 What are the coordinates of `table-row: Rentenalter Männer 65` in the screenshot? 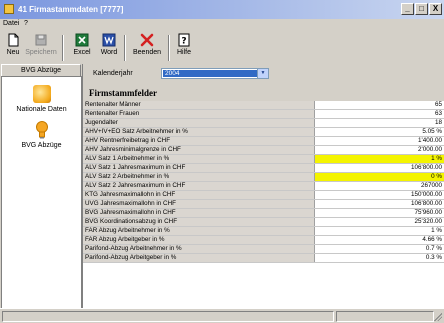 It's located at (263, 105).